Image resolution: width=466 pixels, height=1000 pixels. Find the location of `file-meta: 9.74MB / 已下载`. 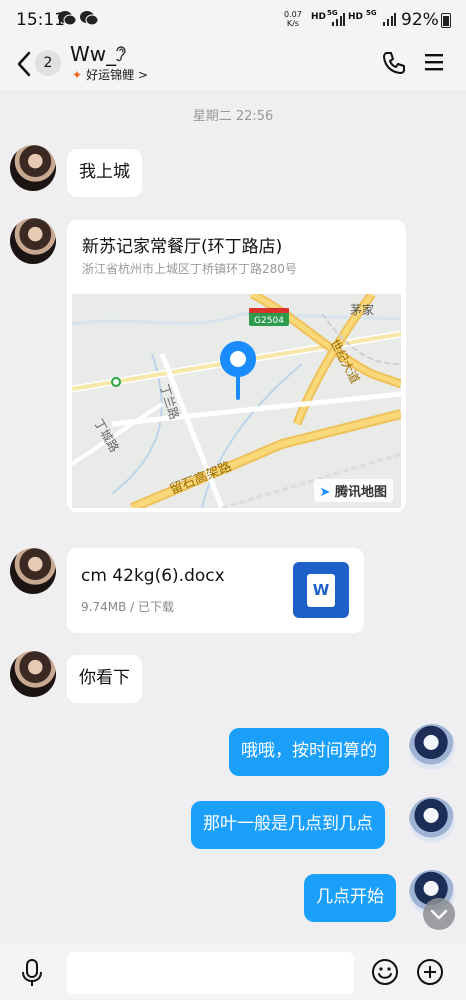

file-meta: 9.74MB / 已下载 is located at coordinates (127, 607).